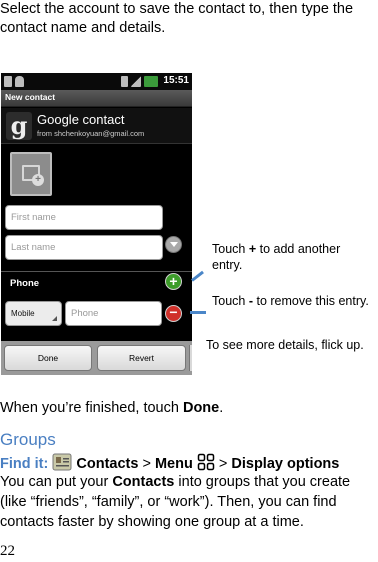 The height and width of the screenshot is (562, 378). What do you see at coordinates (201, 408) in the screenshot?
I see `finished-done: Done` at bounding box center [201, 408].